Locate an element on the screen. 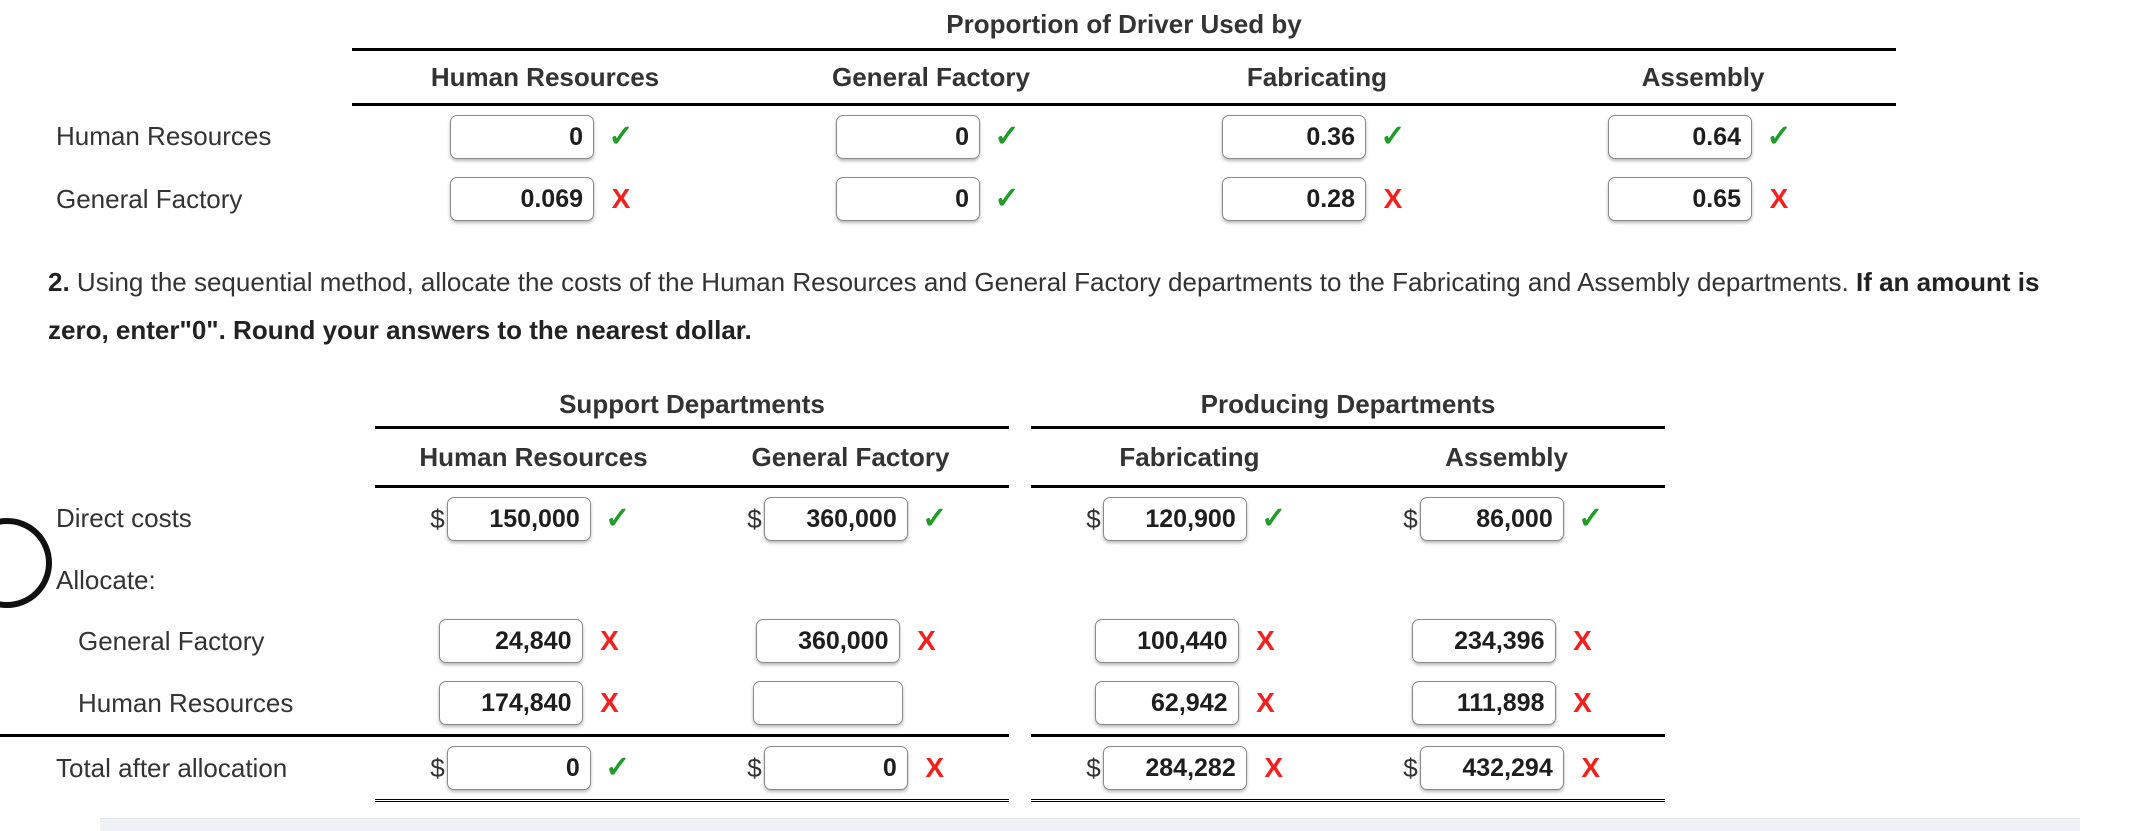 This screenshot has height=831, width=2138. group-title-support-departments: Support Departments is located at coordinates (692, 398).